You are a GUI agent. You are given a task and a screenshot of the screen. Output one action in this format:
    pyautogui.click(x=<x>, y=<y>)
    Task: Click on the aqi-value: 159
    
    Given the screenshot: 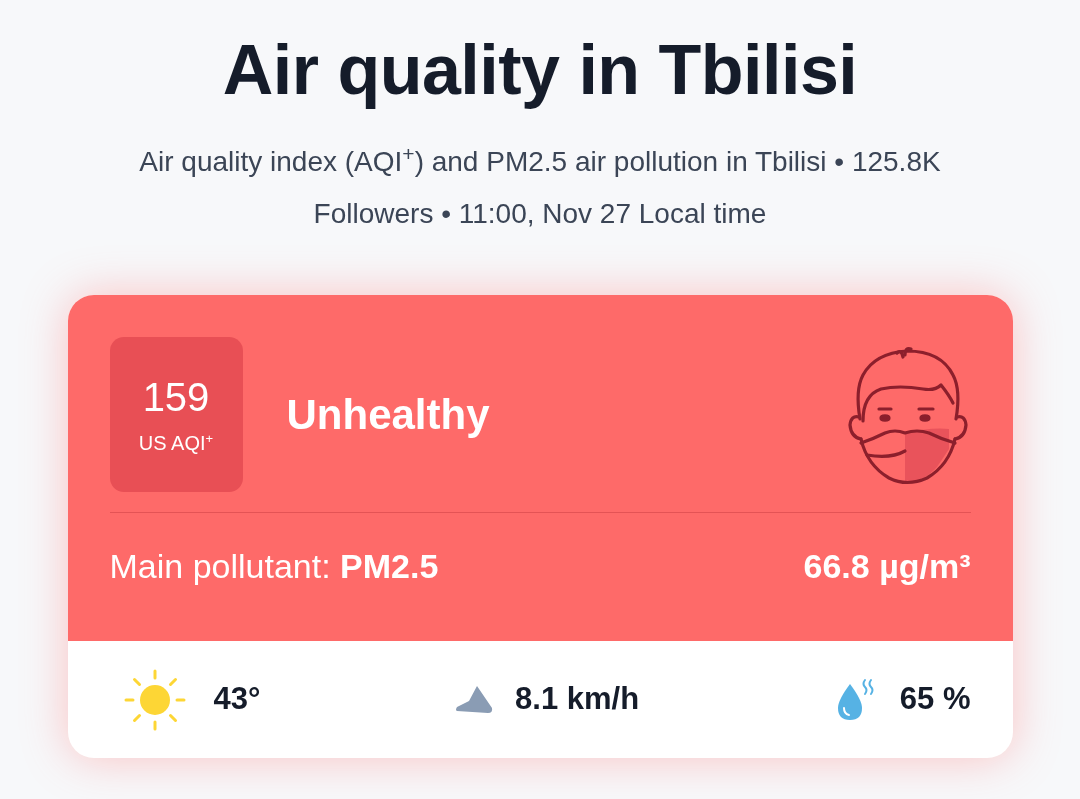 What is the action you would take?
    pyautogui.click(x=176, y=396)
    